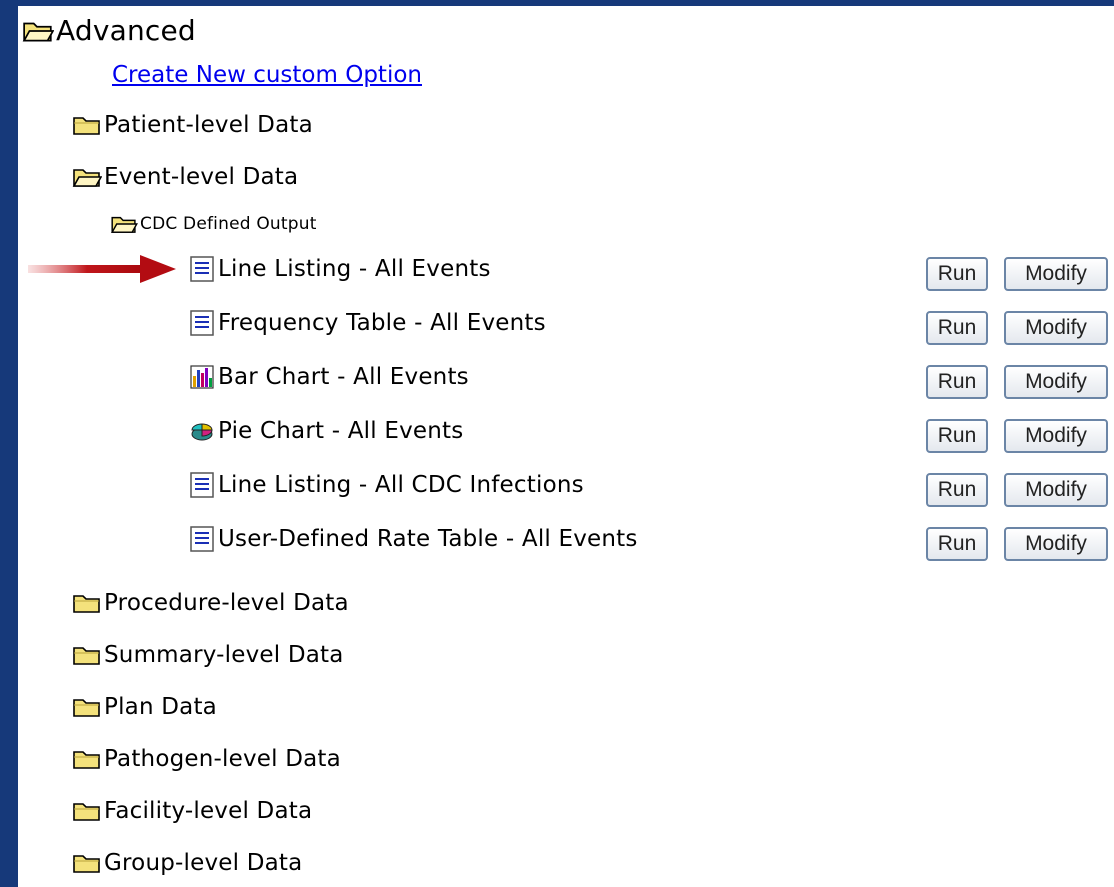  What do you see at coordinates (208, 125) in the screenshot?
I see `tree-node-label: Patient-level Data` at bounding box center [208, 125].